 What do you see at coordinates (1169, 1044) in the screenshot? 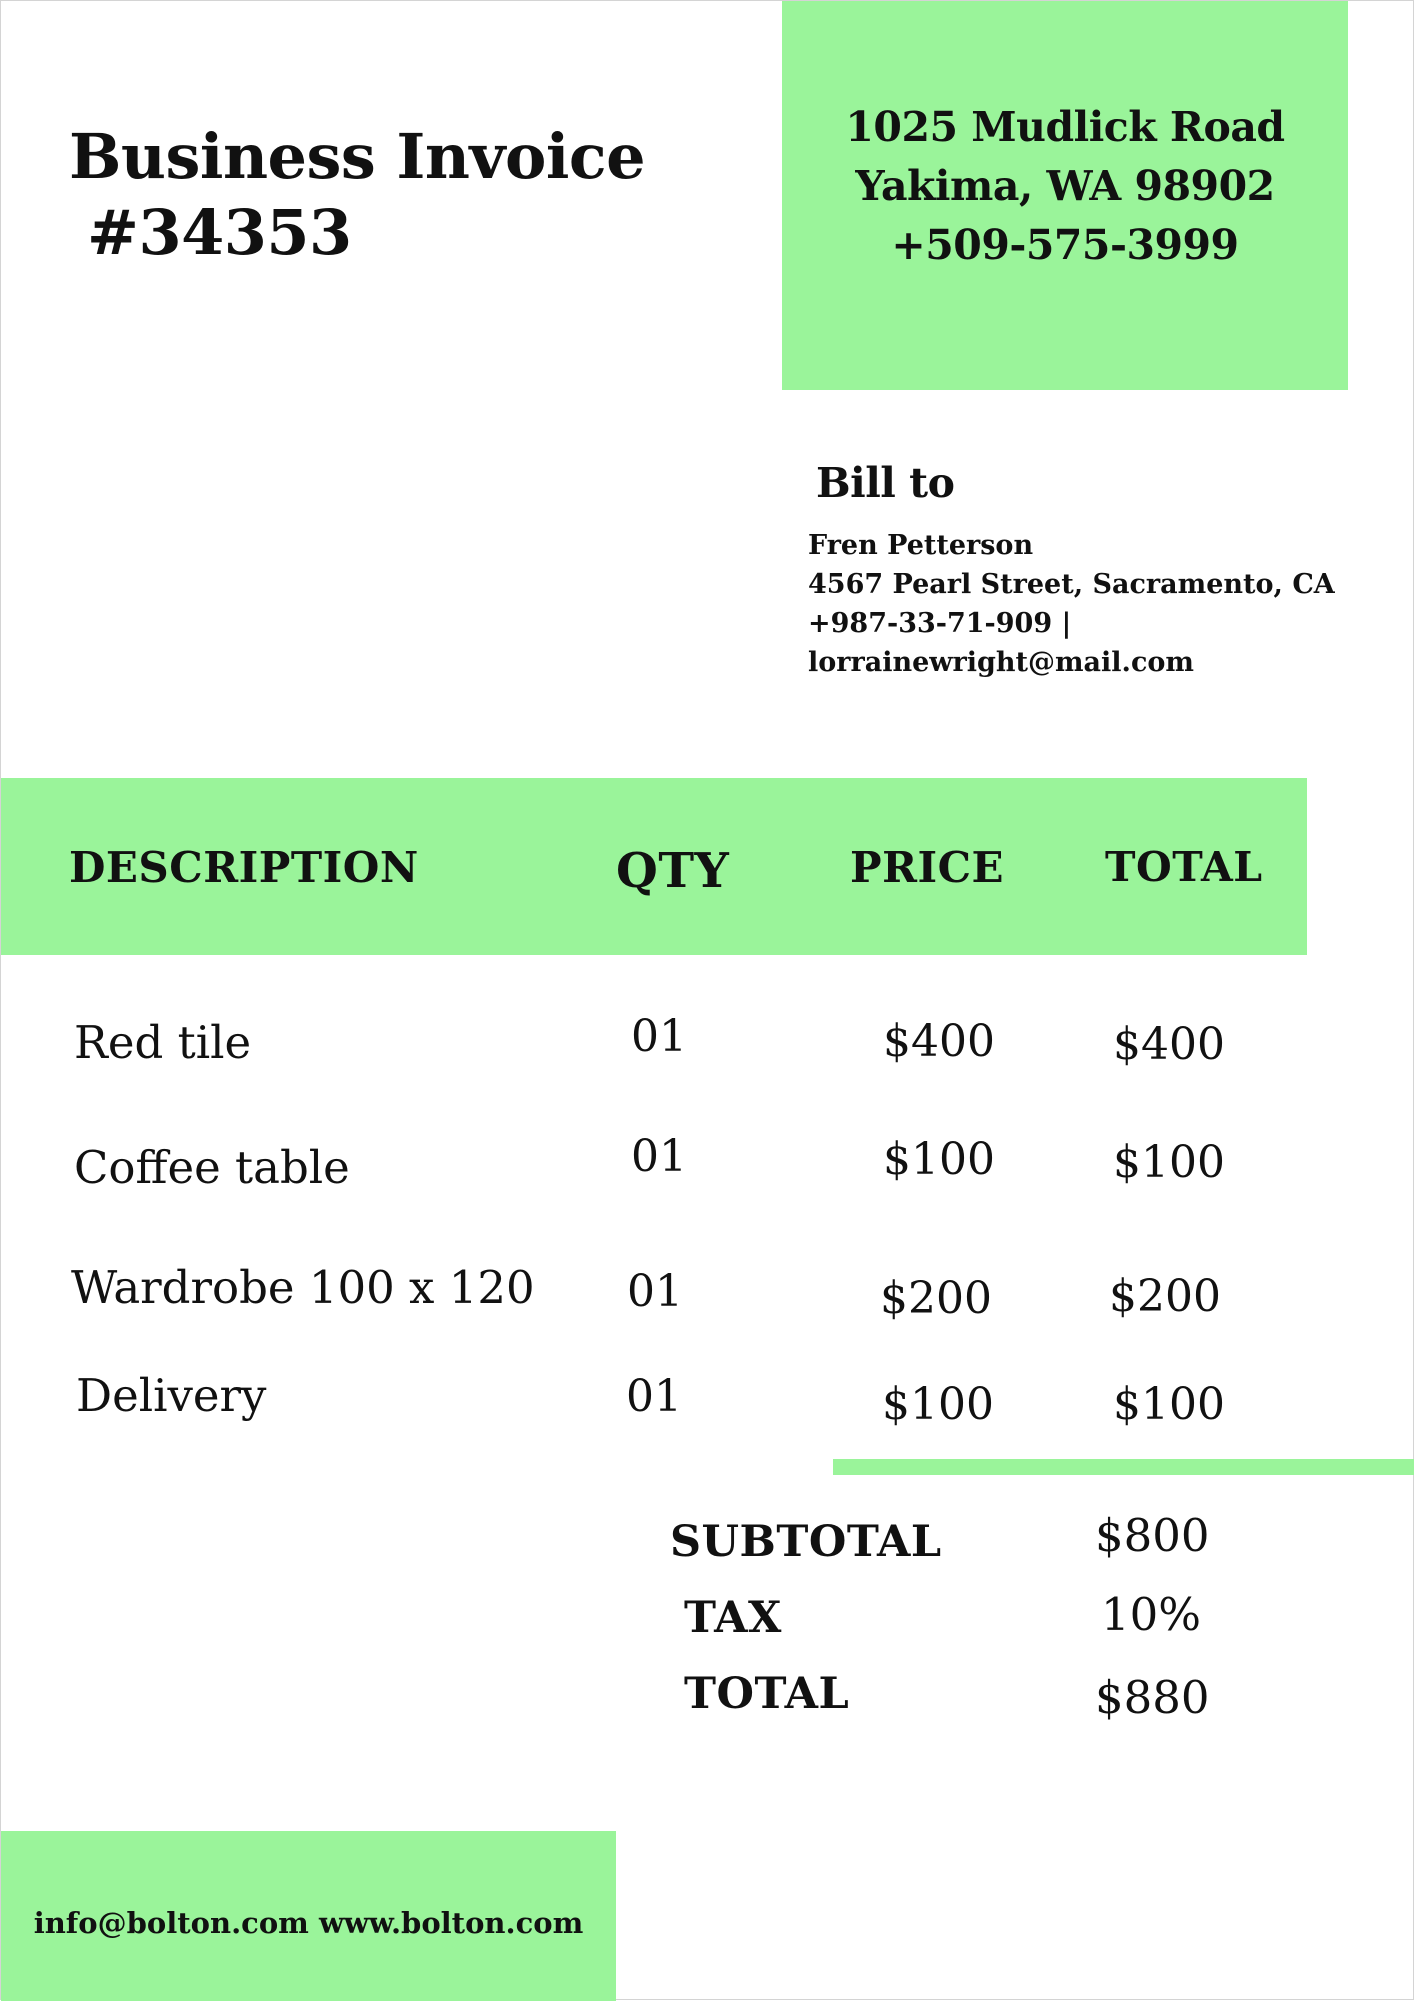
I see `row-total: $400` at bounding box center [1169, 1044].